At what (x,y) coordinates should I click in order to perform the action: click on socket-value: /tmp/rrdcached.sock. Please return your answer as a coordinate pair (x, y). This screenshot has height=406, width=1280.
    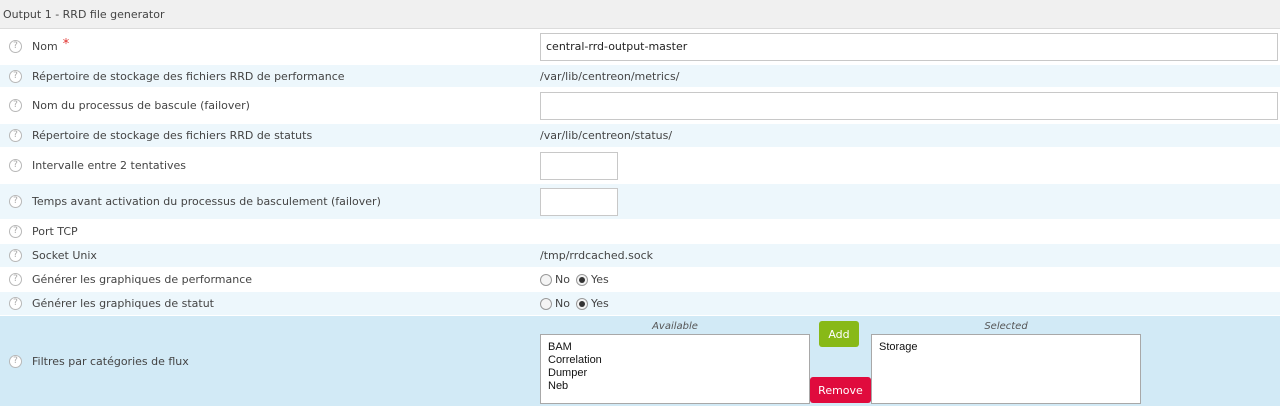
    Looking at the image, I should click on (596, 255).